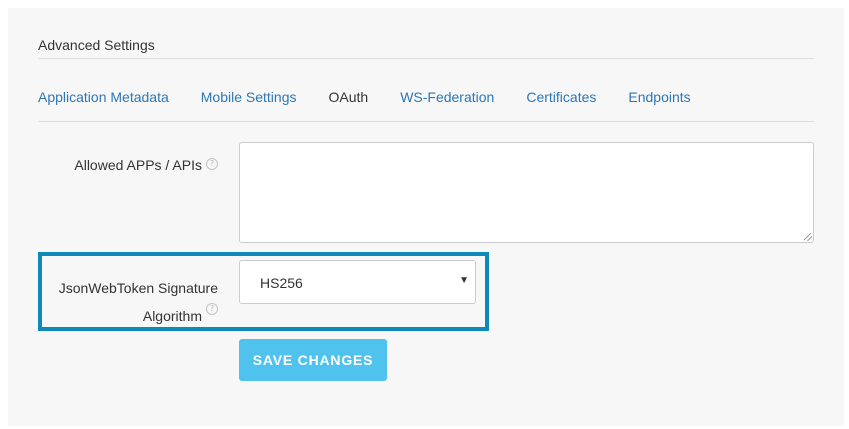 Image resolution: width=849 pixels, height=429 pixels. Describe the element at coordinates (313, 360) in the screenshot. I see `save-changes-button: SAVE CHANGES` at that location.